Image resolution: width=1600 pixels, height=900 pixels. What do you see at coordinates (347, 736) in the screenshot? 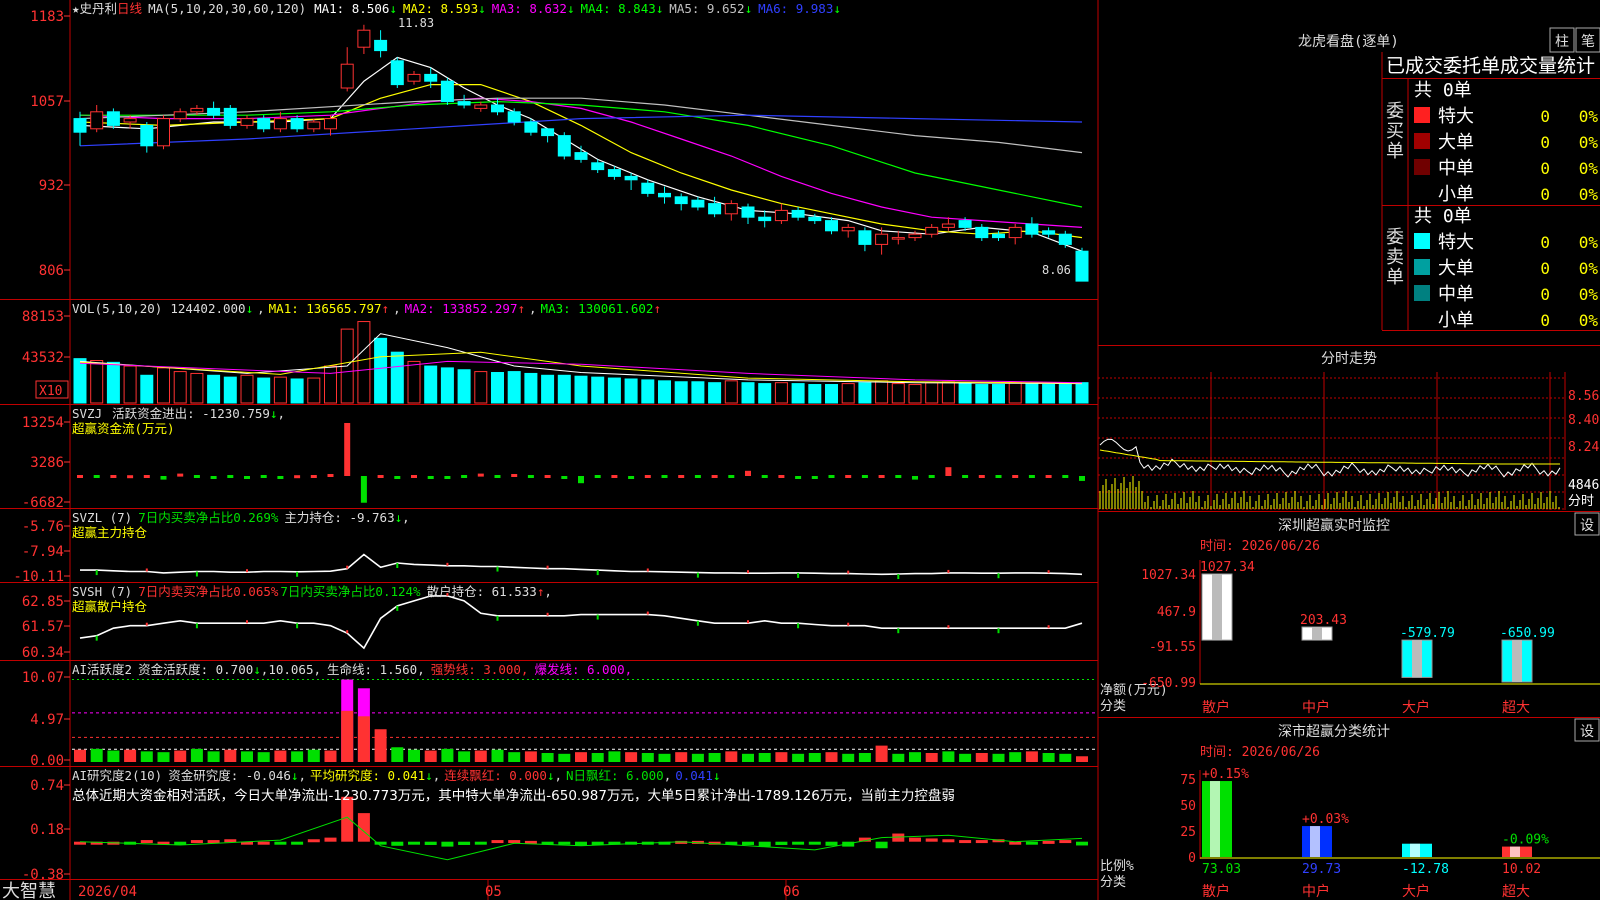
I see `activity-bar-core` at bounding box center [347, 736].